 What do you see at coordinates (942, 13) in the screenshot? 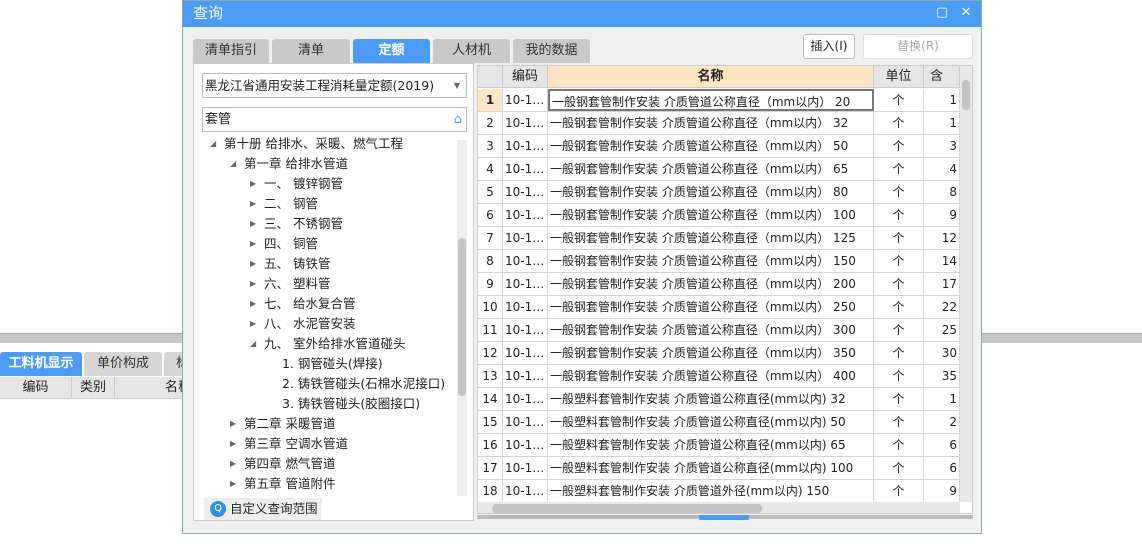
I see `maximize-icon: ▢` at bounding box center [942, 13].